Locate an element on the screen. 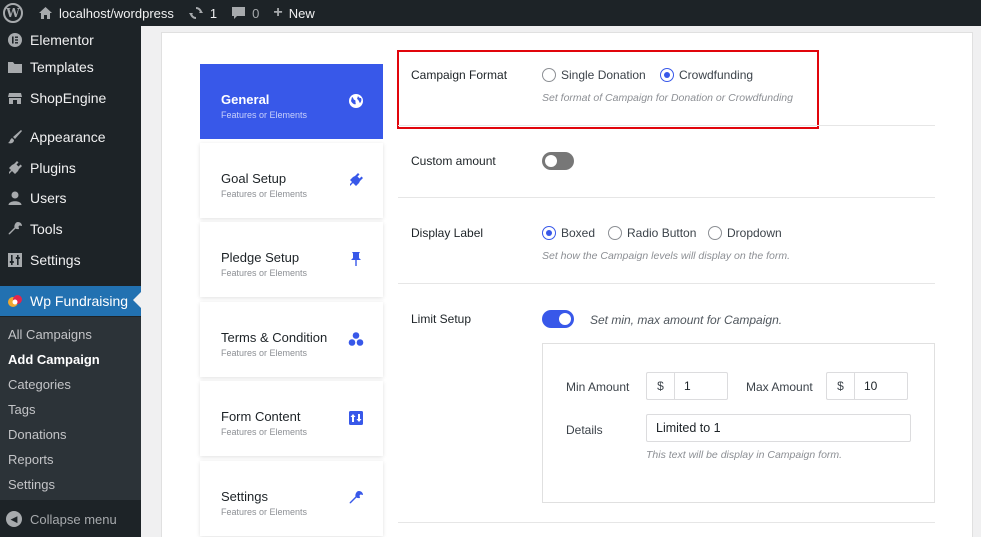 This screenshot has width=981, height=537. radio-label: Radio Button is located at coordinates (662, 233).